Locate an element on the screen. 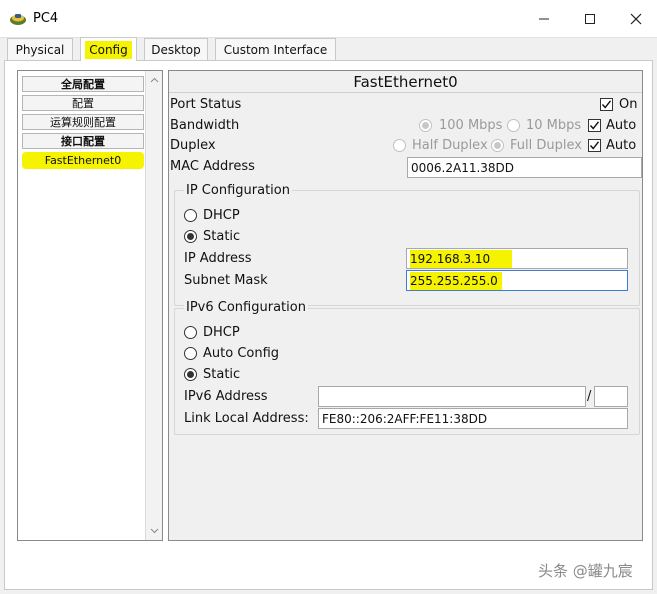 The height and width of the screenshot is (594, 657). ip-address-field: 192.168.3.10 is located at coordinates (517, 258).